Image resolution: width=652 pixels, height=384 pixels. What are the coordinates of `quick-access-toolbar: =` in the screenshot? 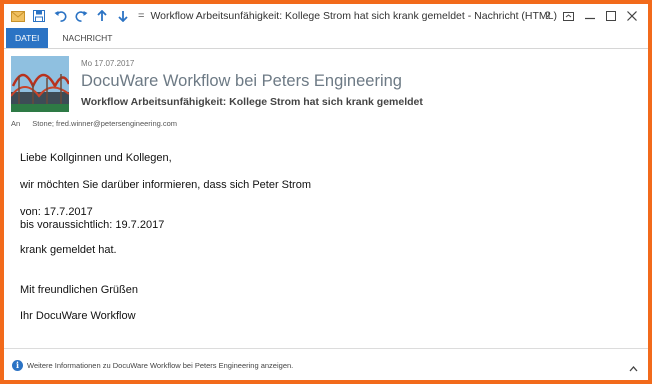 It's located at (76, 16).